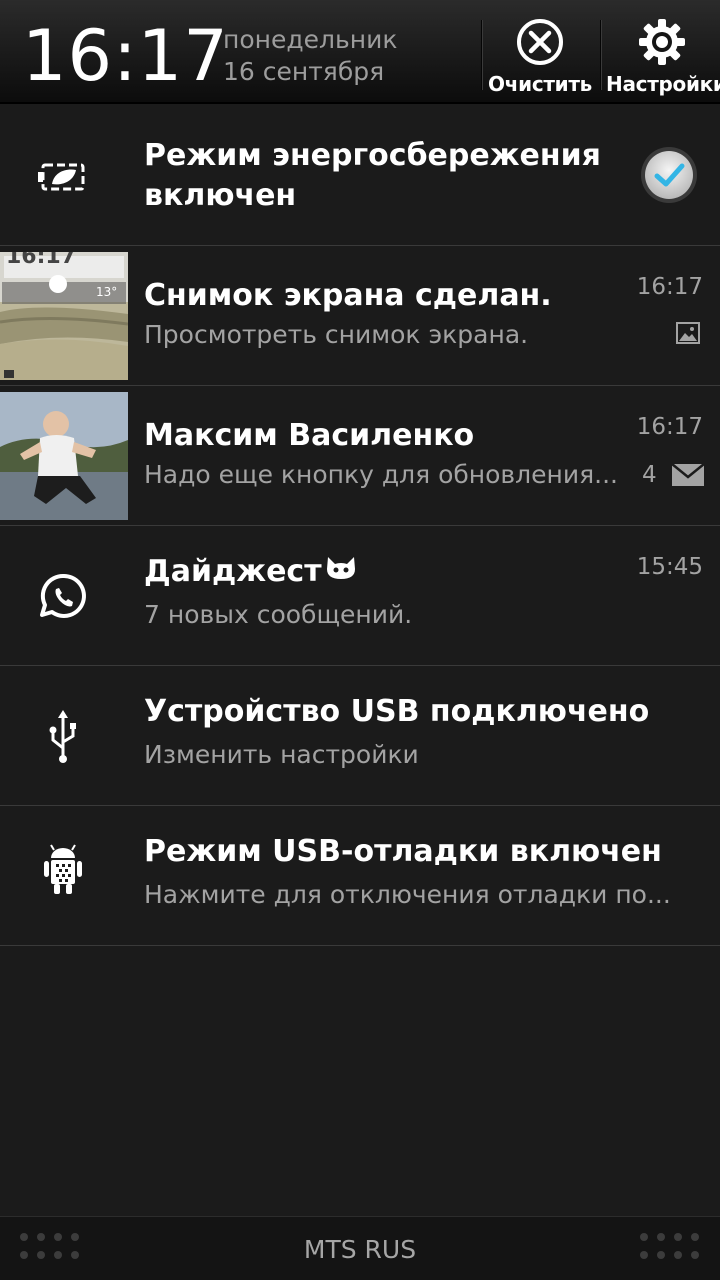 This screenshot has height=1280, width=720. Describe the element at coordinates (63, 876) in the screenshot. I see `android-debug-icon` at that location.